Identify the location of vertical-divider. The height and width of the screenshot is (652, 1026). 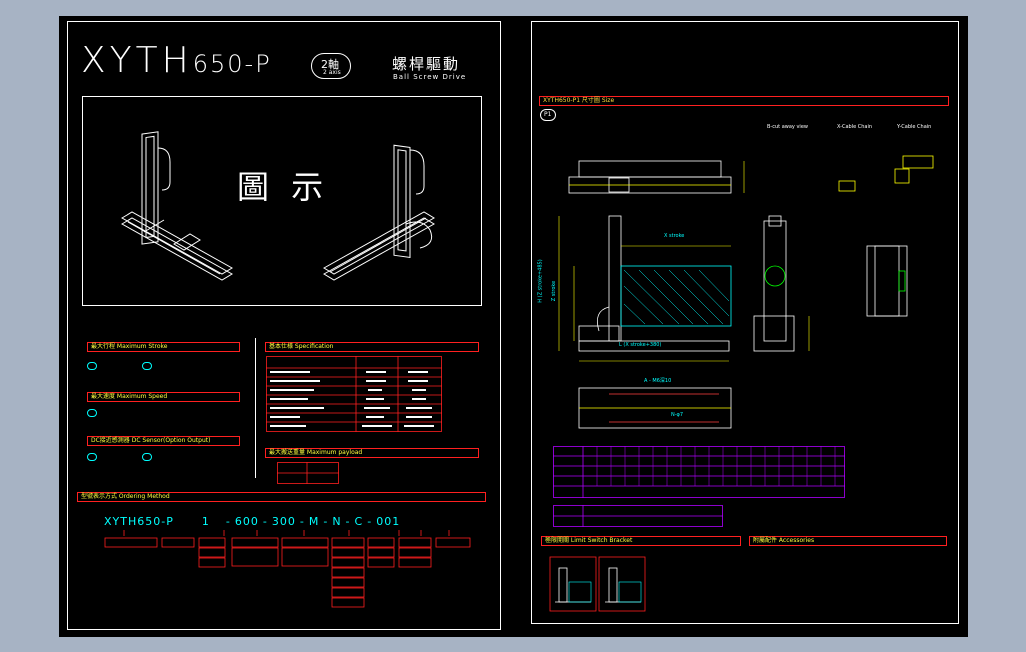
(255, 408).